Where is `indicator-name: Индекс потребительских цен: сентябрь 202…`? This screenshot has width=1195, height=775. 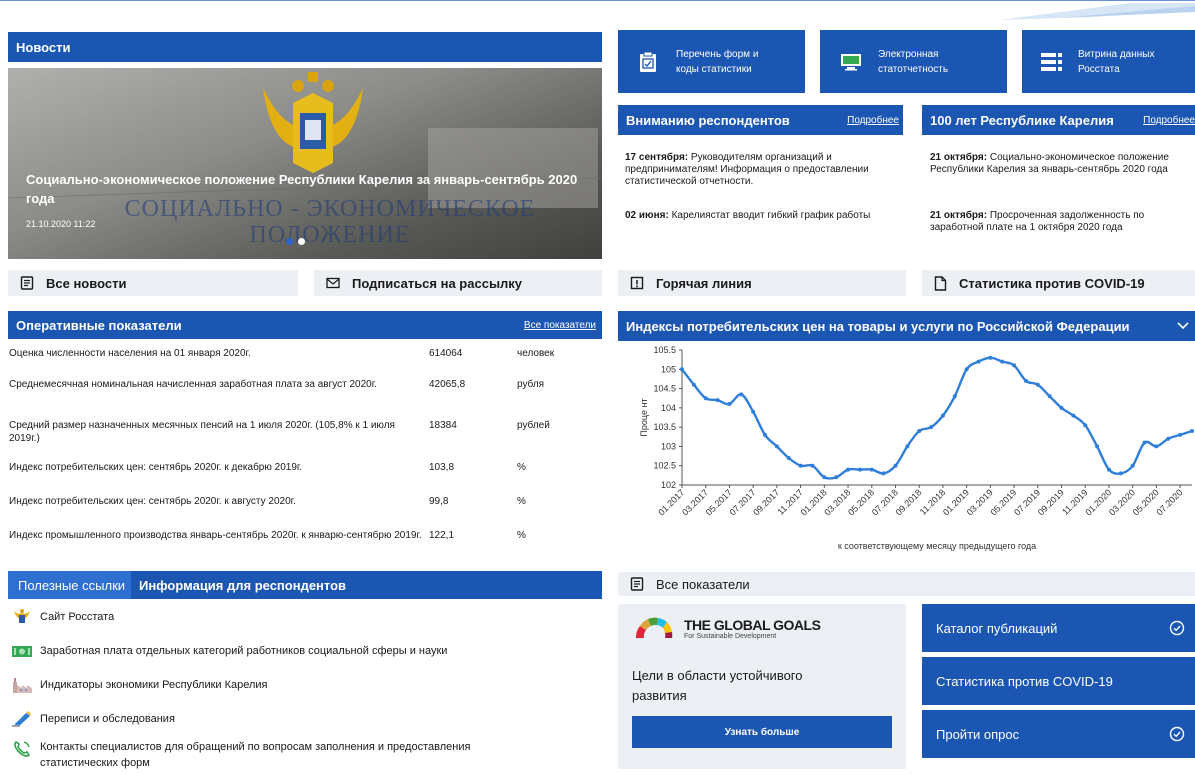
indicator-name: Индекс потребительских цен: сентябрь 202… is located at coordinates (152, 501).